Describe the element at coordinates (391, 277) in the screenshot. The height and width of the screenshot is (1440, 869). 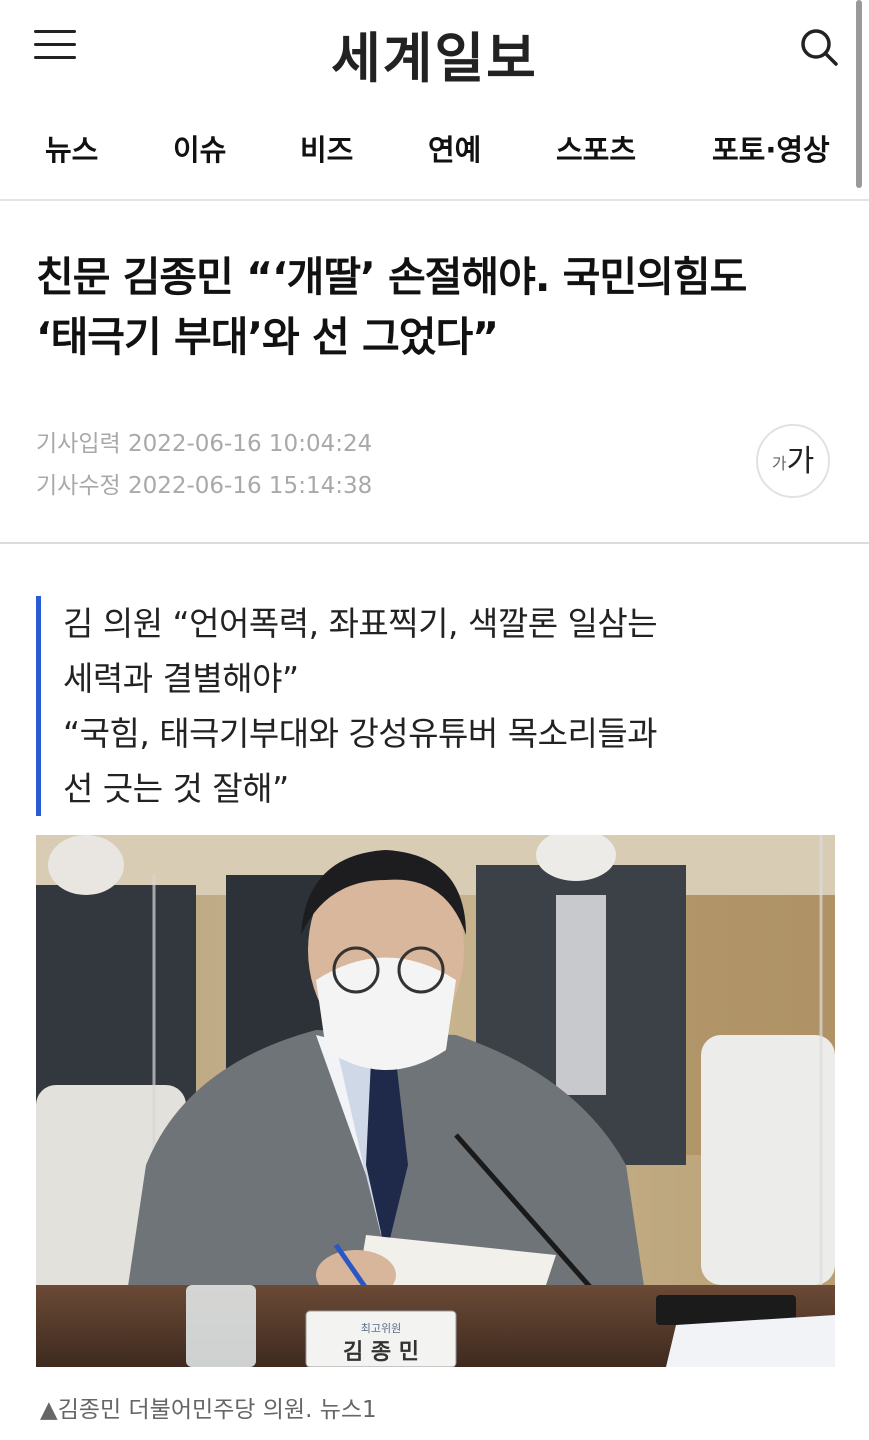
I see `headline-line: 친문 김종민 “‘개딸’ 손절해야. 국민의힘도` at that location.